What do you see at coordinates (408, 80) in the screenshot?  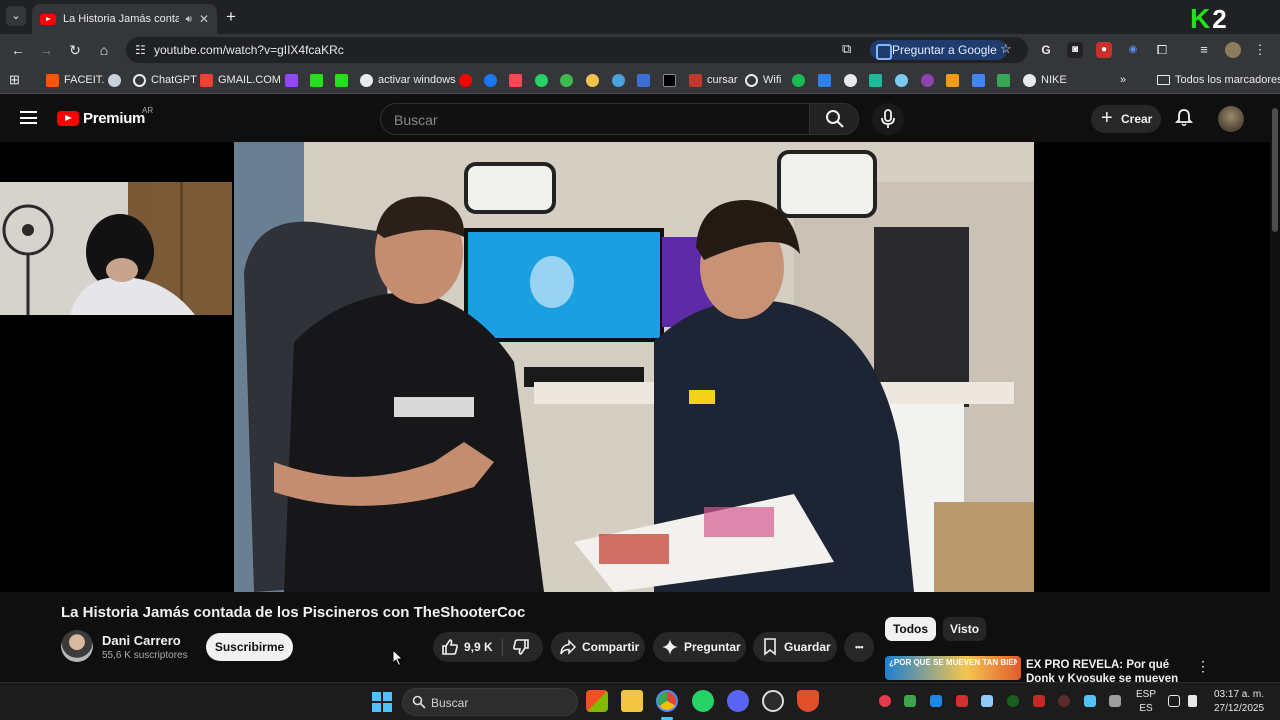 I see `bookmark-activar-windows: activar windows` at bounding box center [408, 80].